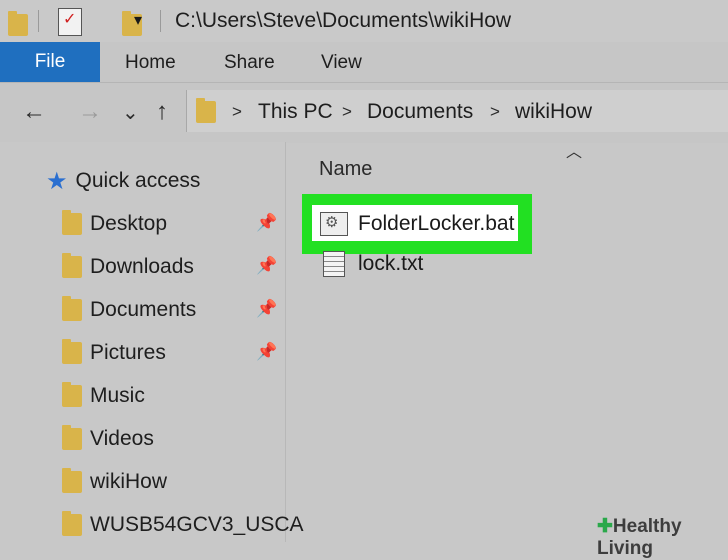  What do you see at coordinates (34, 112) in the screenshot?
I see `back-button: ←` at bounding box center [34, 112].